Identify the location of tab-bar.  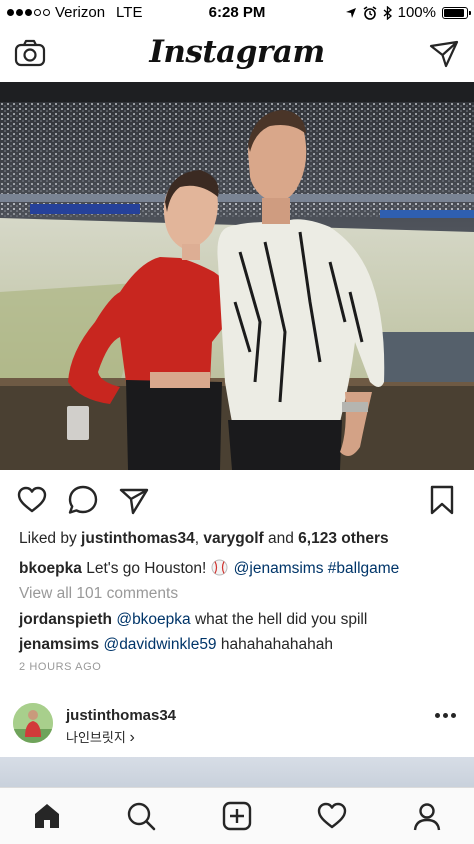
(237, 815).